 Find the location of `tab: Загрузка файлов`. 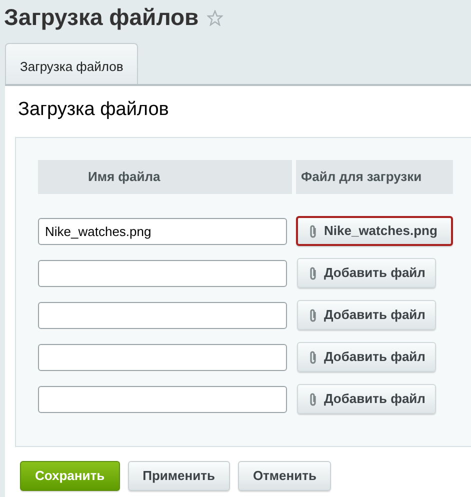

tab: Загрузка файлов is located at coordinates (71, 63).